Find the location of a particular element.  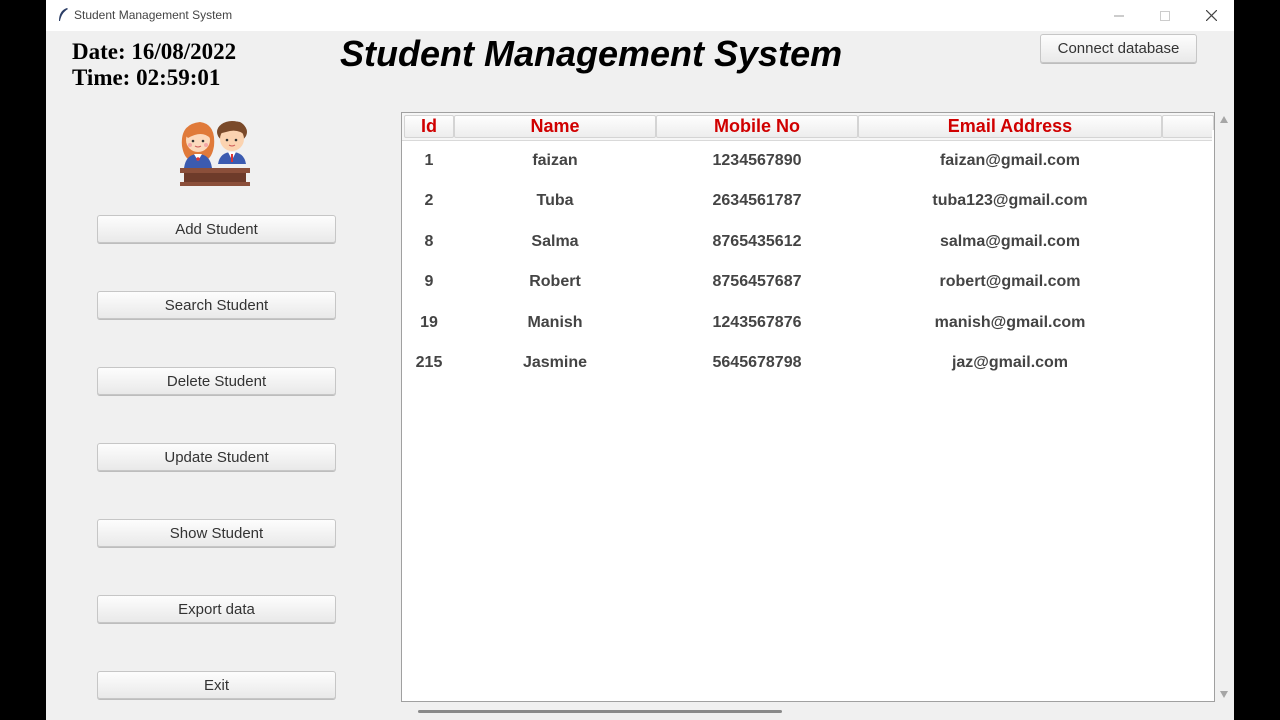

vertical-scroll-thumb is located at coordinates (1213, 257).